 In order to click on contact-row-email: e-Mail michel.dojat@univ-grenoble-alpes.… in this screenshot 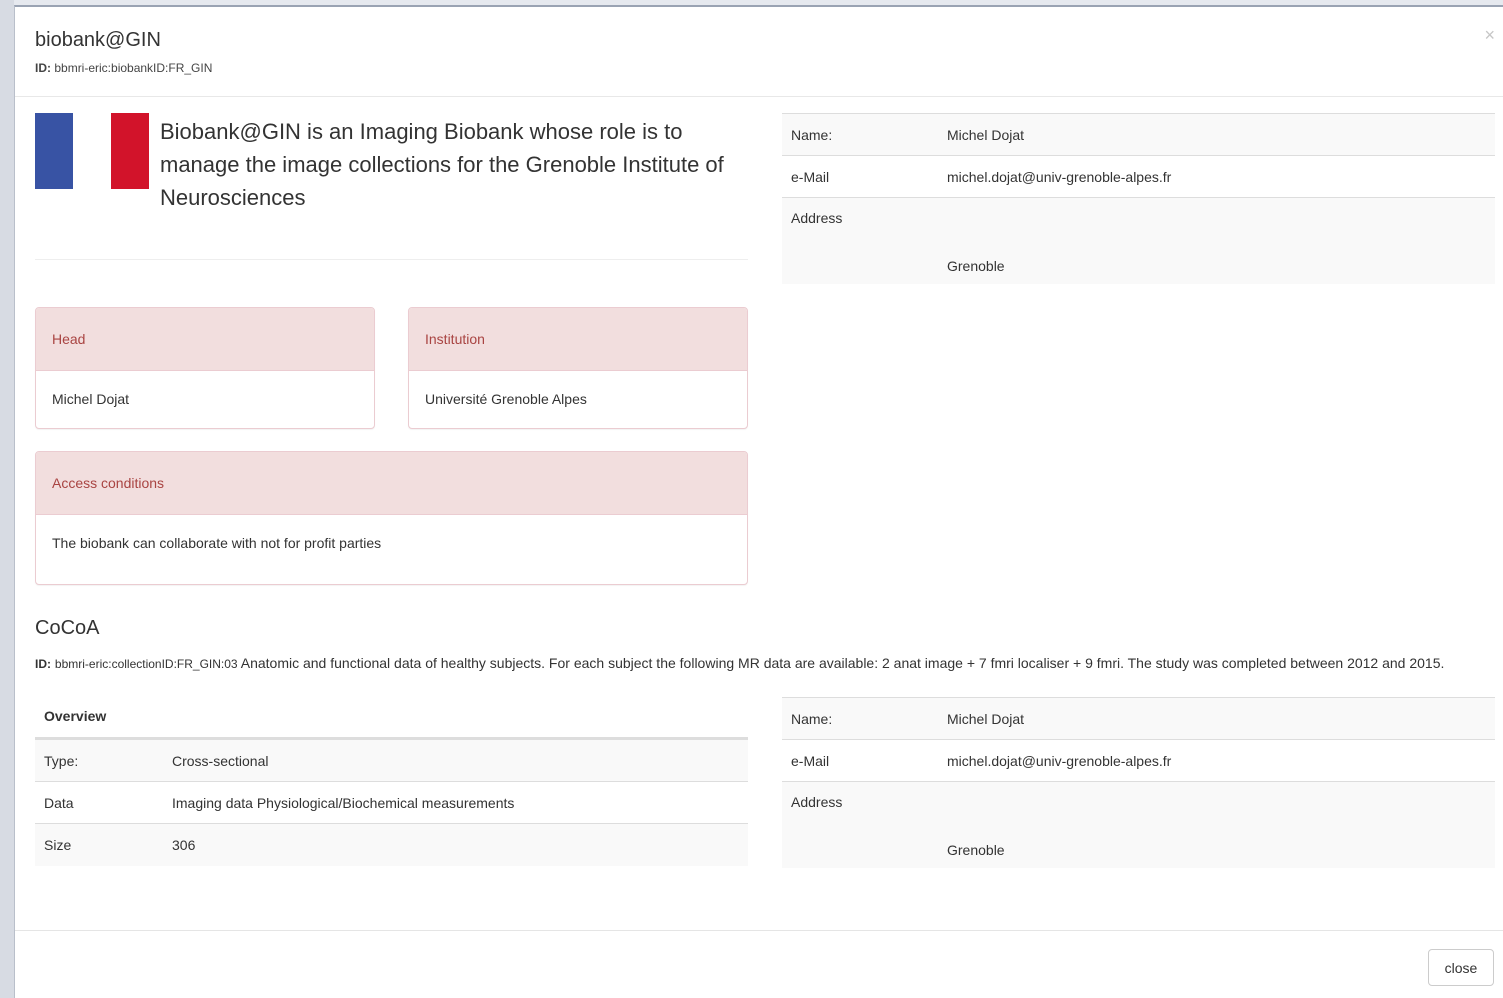, I will do `click(1138, 176)`.